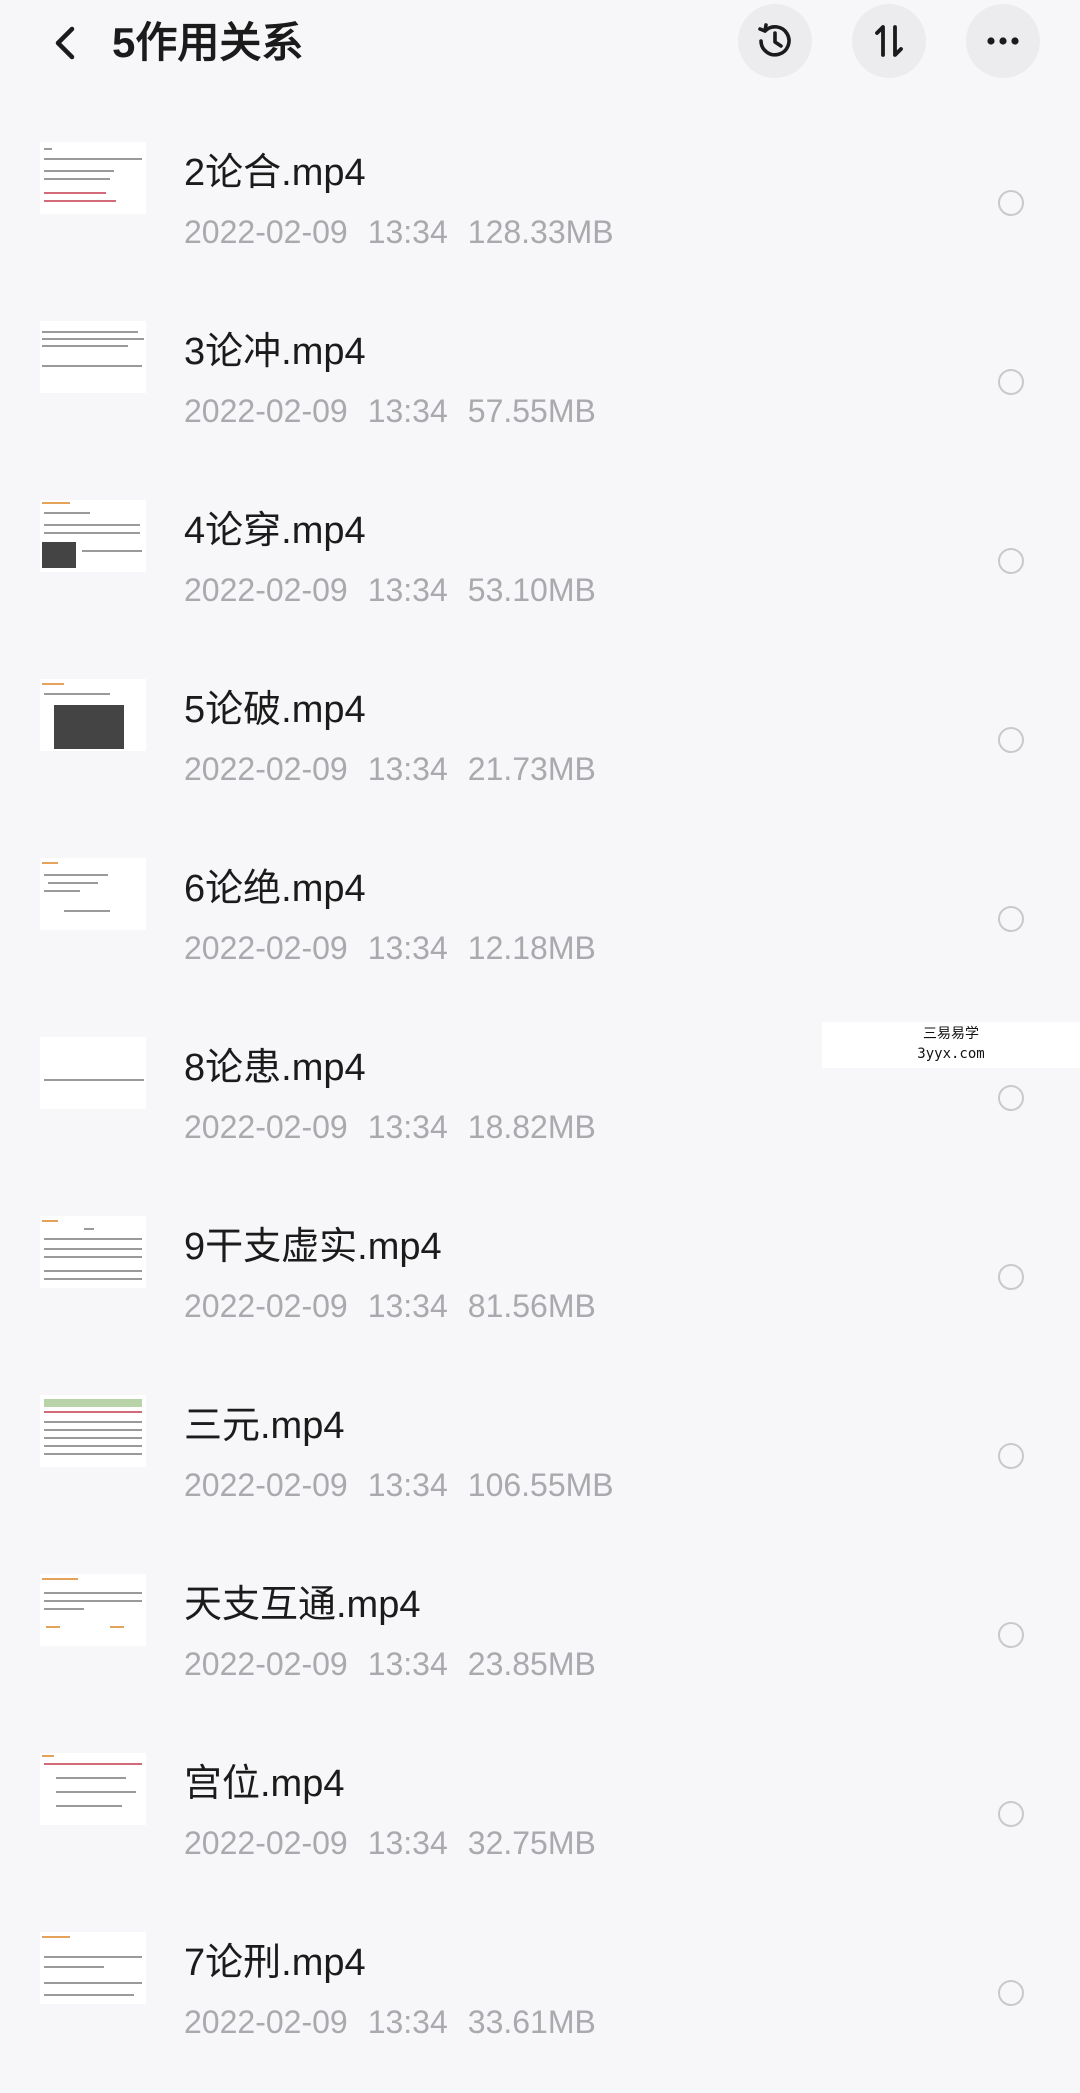 The height and width of the screenshot is (2093, 1080). I want to click on top-bar: 5作用关系, so click(540, 45).